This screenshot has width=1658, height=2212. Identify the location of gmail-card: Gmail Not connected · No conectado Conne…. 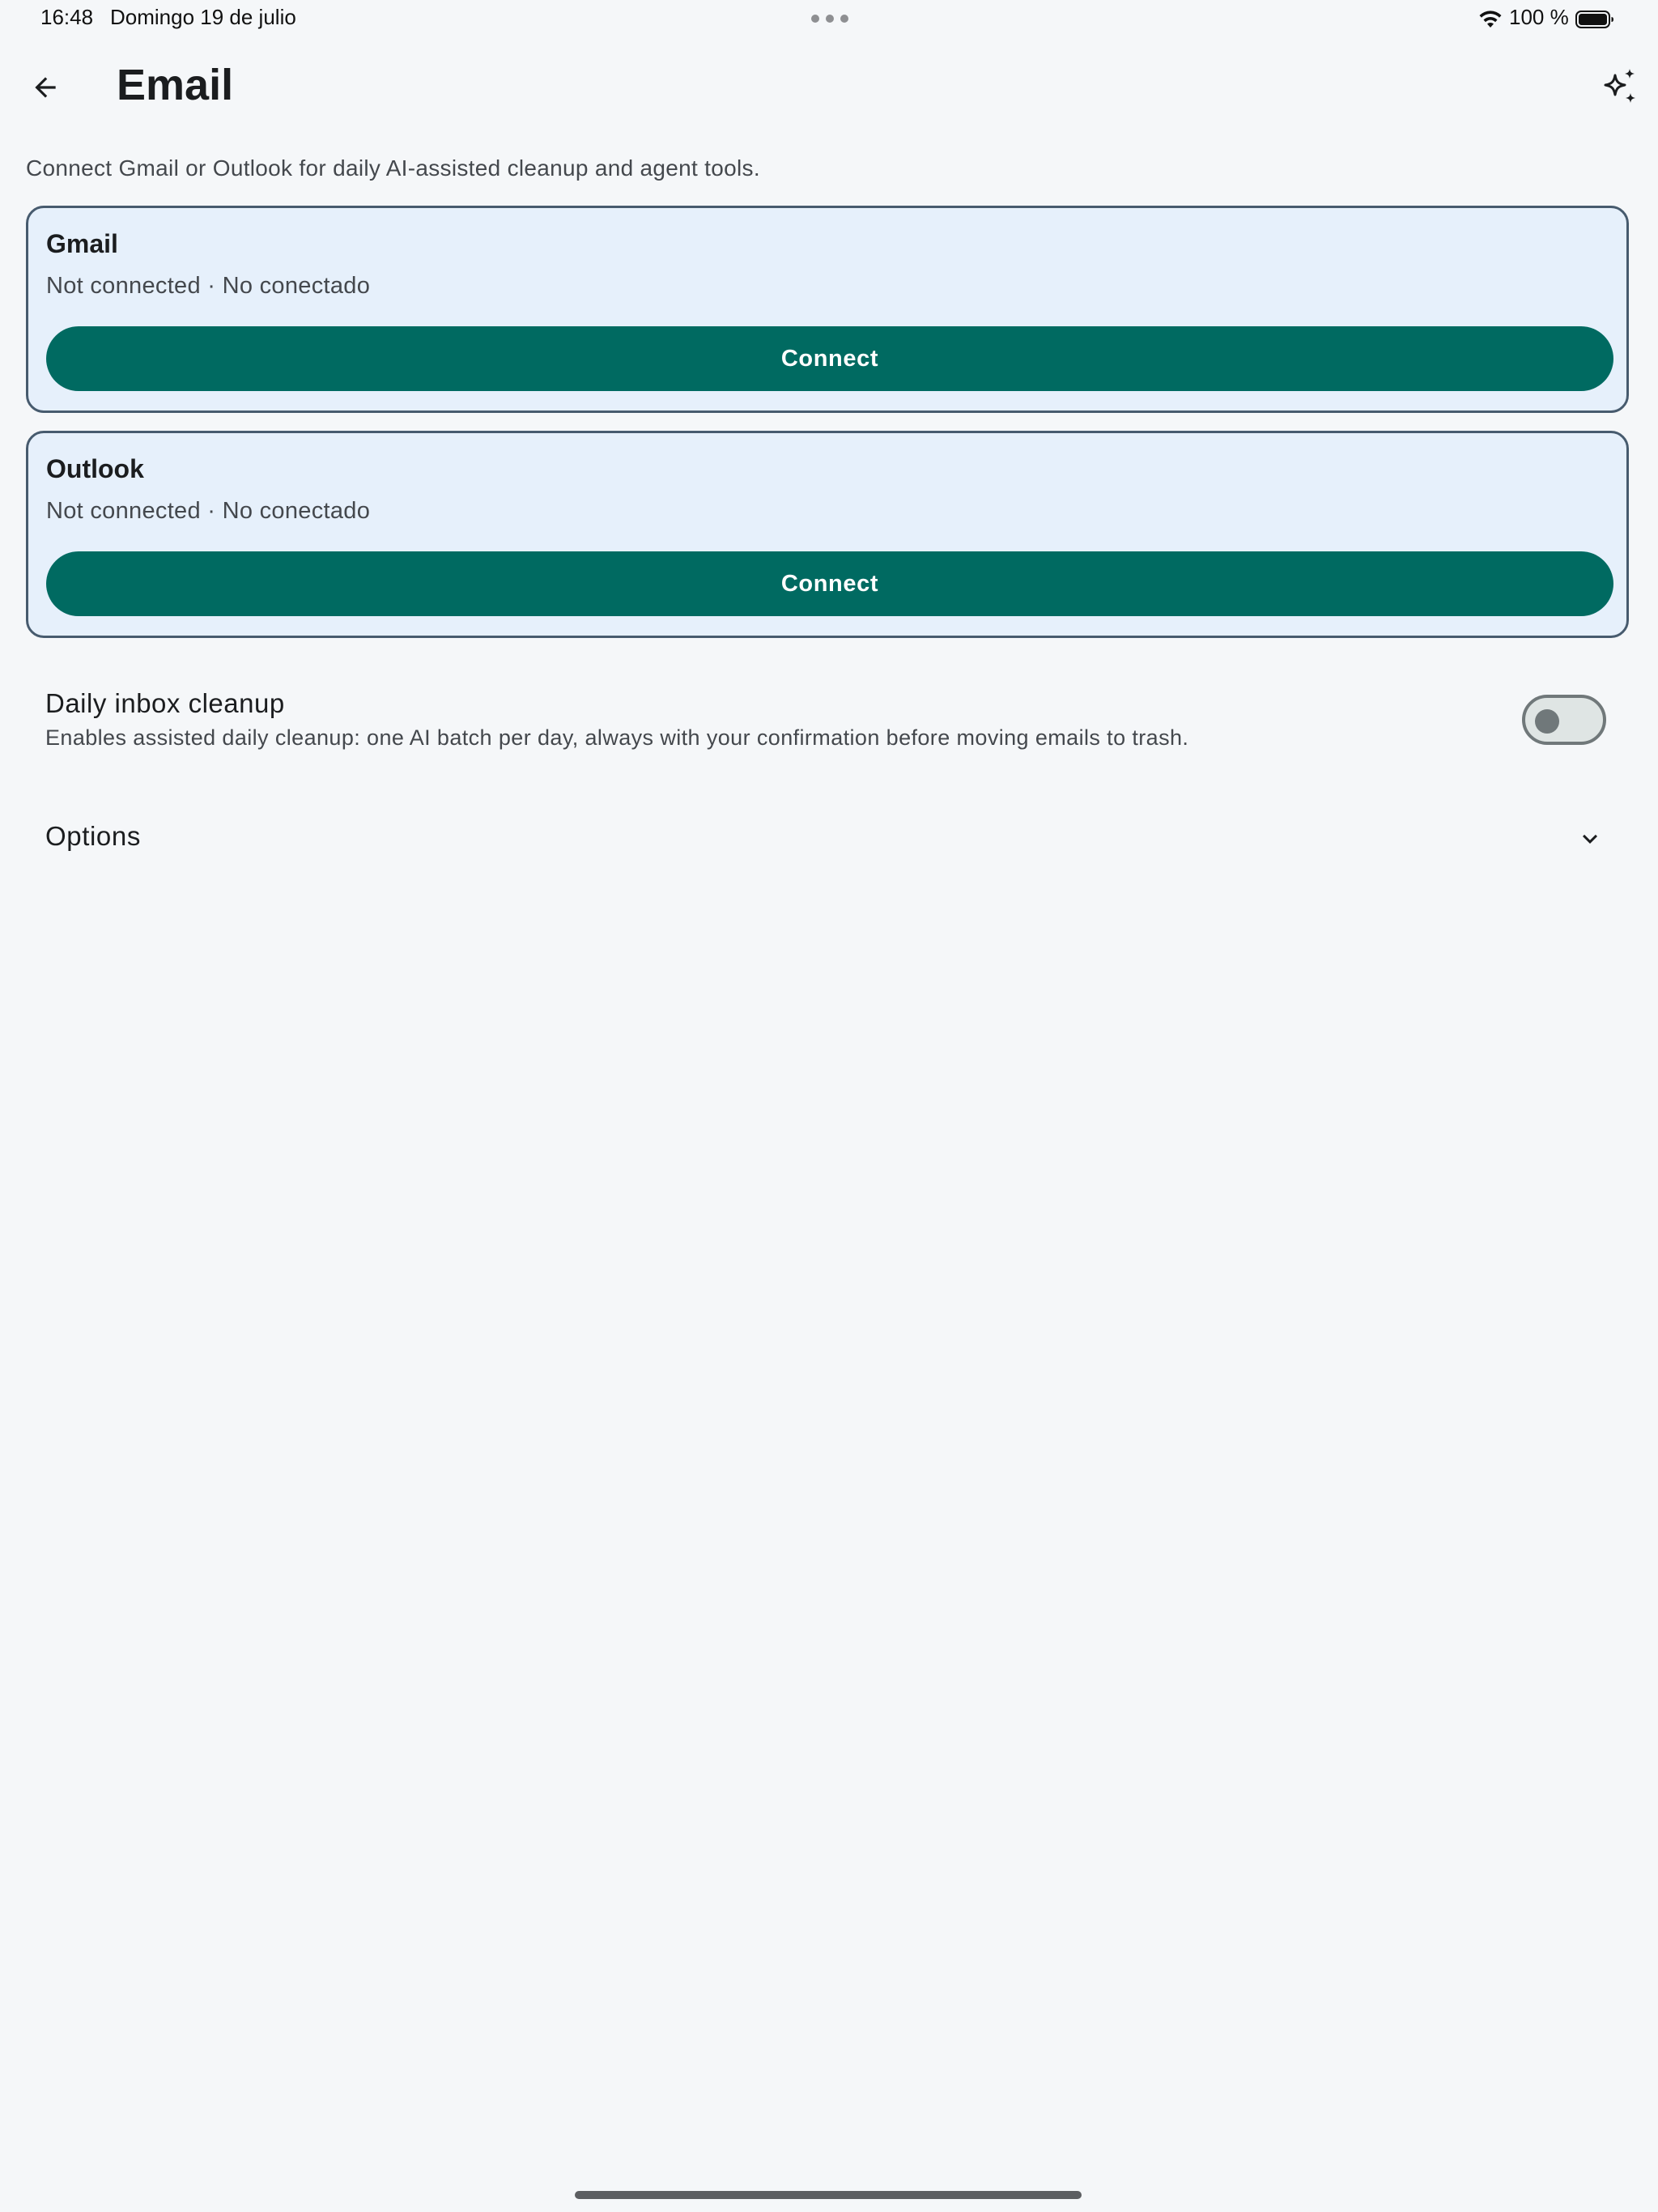
(827, 310).